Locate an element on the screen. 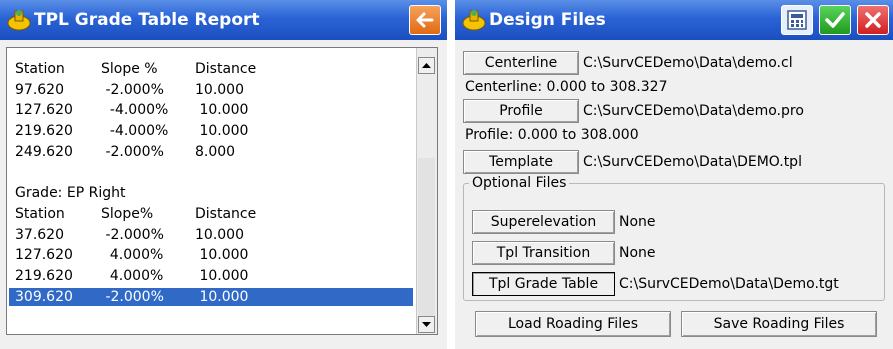 Image resolution: width=893 pixels, height=349 pixels. close-button is located at coordinates (873, 20).